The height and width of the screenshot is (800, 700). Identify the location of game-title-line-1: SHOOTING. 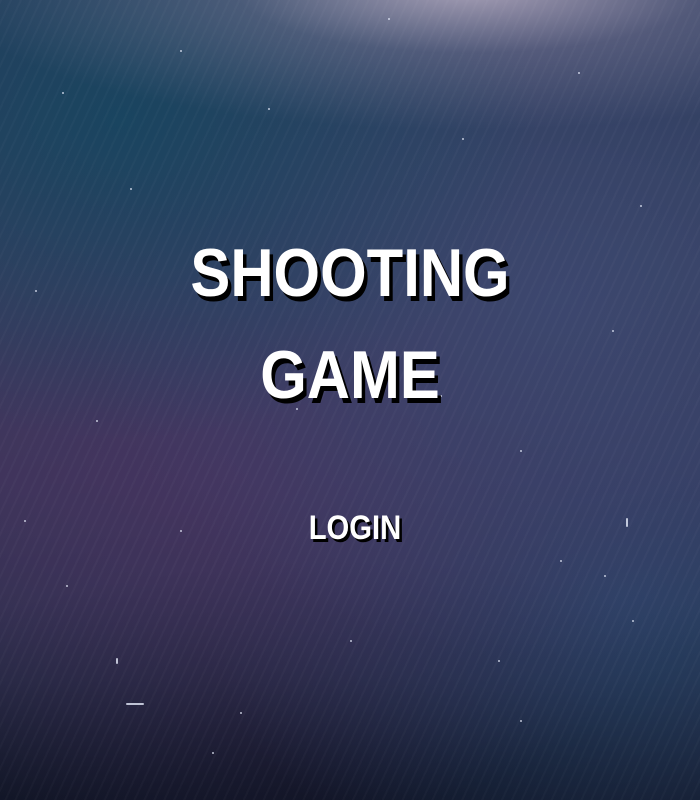
(350, 273).